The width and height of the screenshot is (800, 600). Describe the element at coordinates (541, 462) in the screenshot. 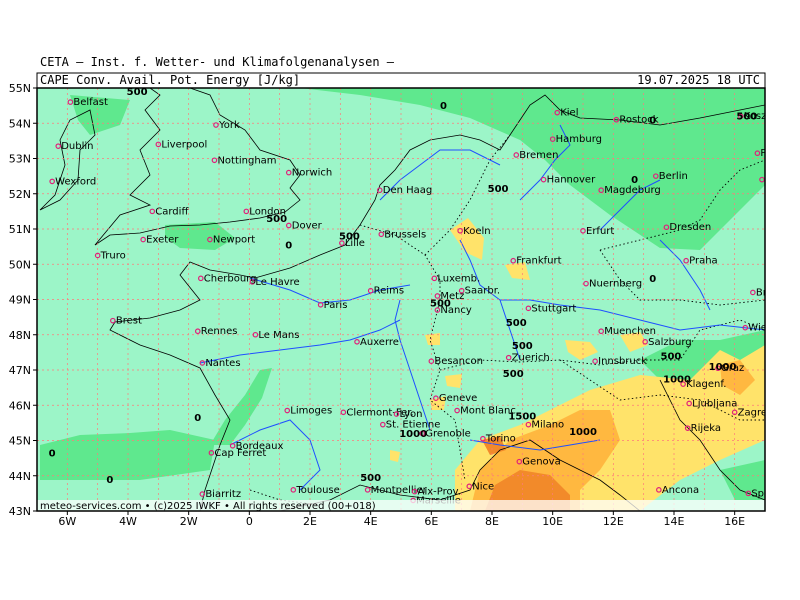

I see `city-label: Genova` at that location.